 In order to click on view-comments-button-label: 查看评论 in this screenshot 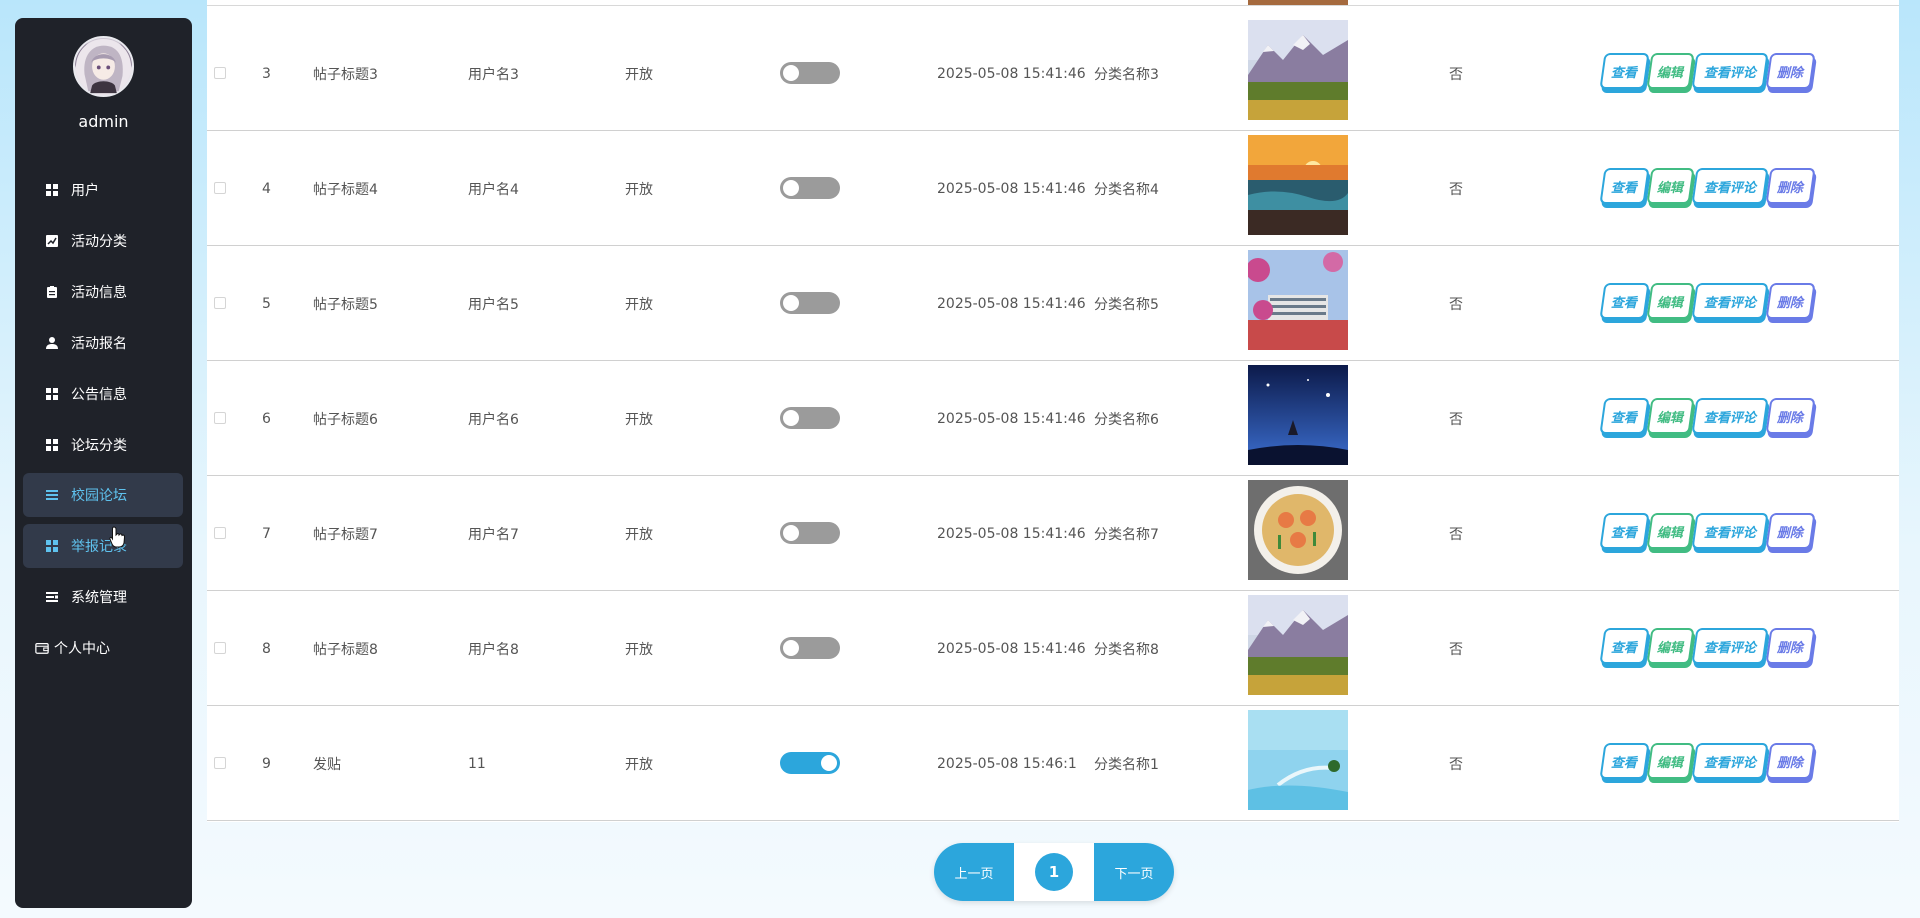, I will do `click(1729, 648)`.